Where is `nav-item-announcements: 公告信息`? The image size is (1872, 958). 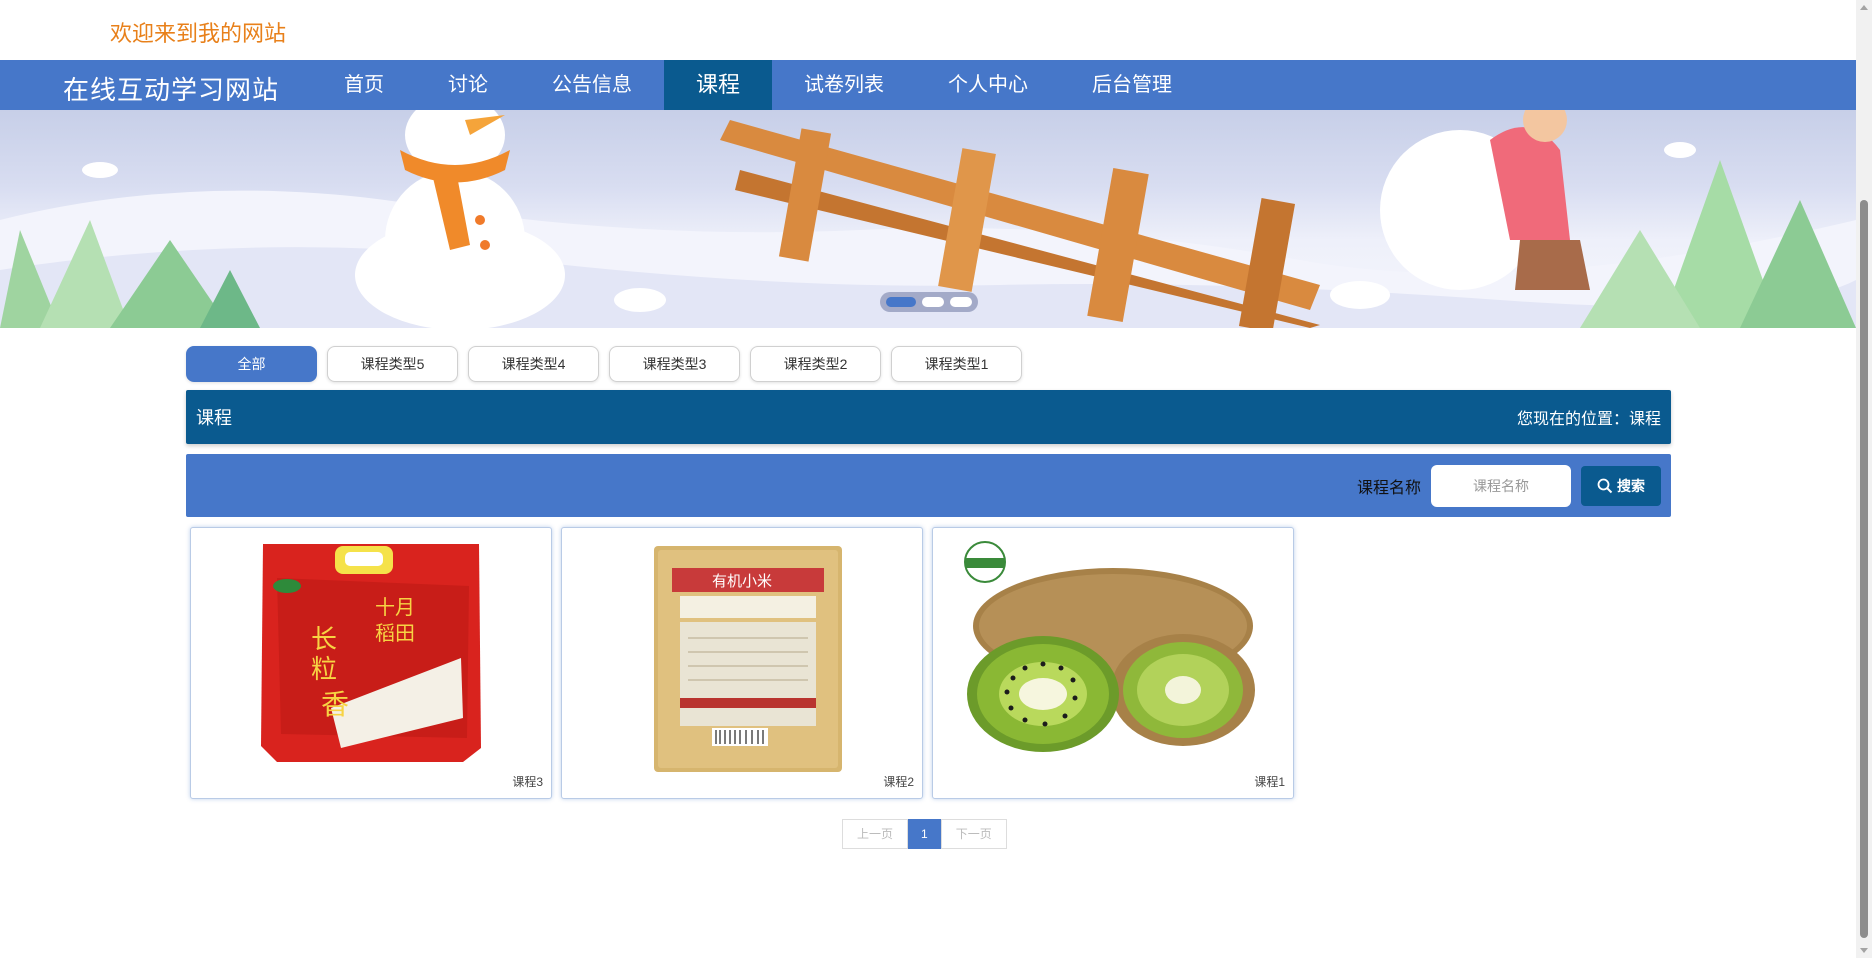 nav-item-announcements: 公告信息 is located at coordinates (592, 85).